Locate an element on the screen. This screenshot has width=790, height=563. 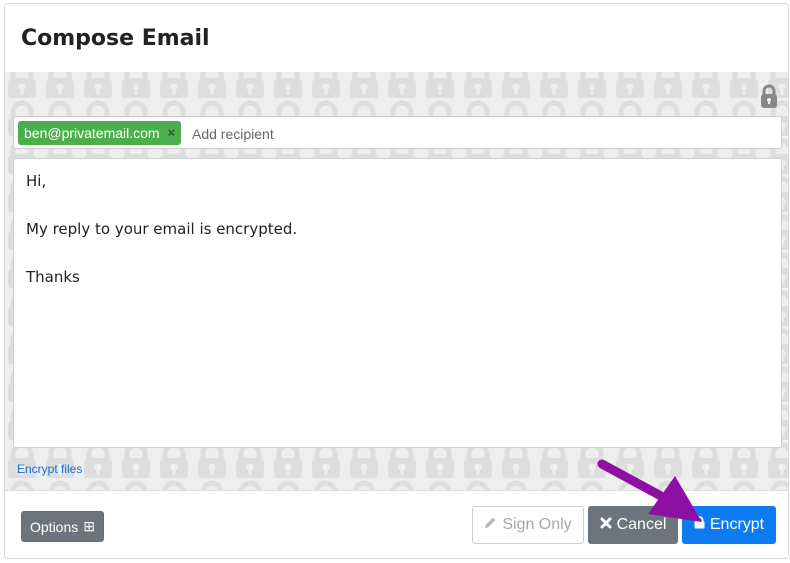
sign-only-button: Sign Only is located at coordinates (528, 525).